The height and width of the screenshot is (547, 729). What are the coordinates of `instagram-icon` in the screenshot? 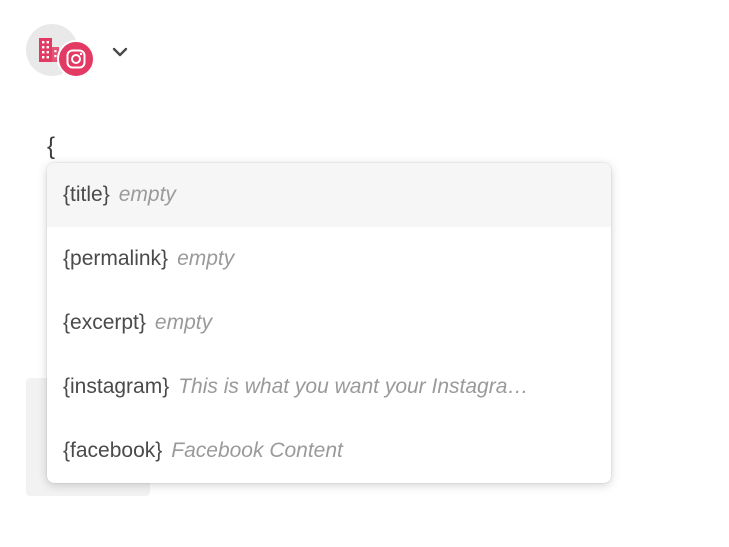 It's located at (76, 59).